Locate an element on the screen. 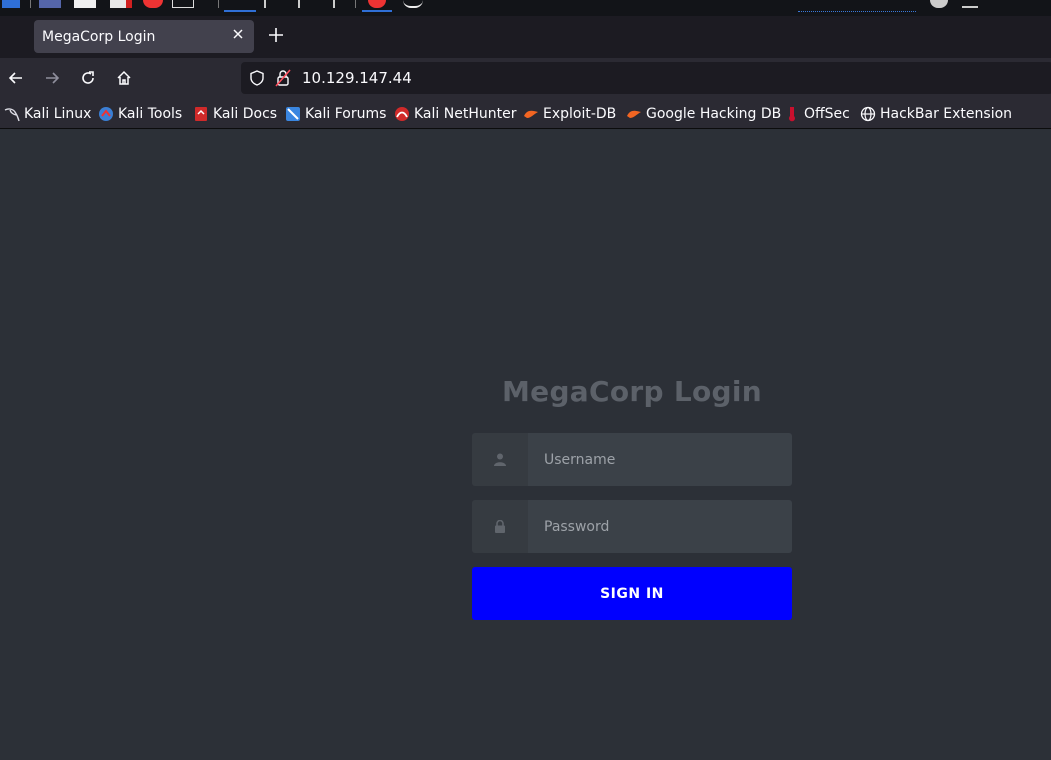 The width and height of the screenshot is (1051, 760). bookmark-exploit-db: Exploit-DB is located at coordinates (569, 114).